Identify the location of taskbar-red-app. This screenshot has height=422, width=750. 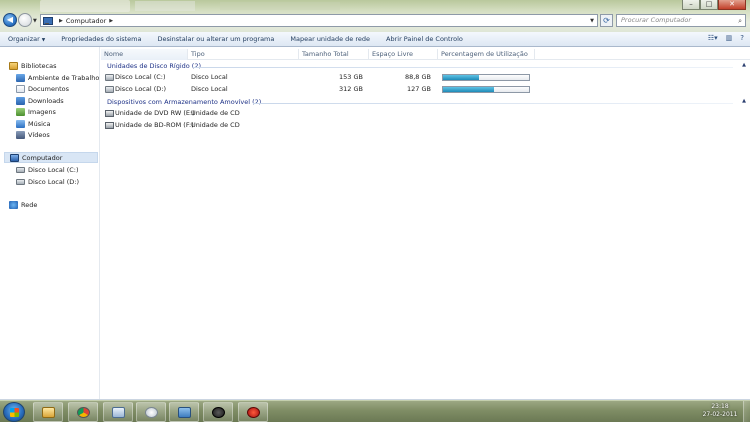
(253, 412).